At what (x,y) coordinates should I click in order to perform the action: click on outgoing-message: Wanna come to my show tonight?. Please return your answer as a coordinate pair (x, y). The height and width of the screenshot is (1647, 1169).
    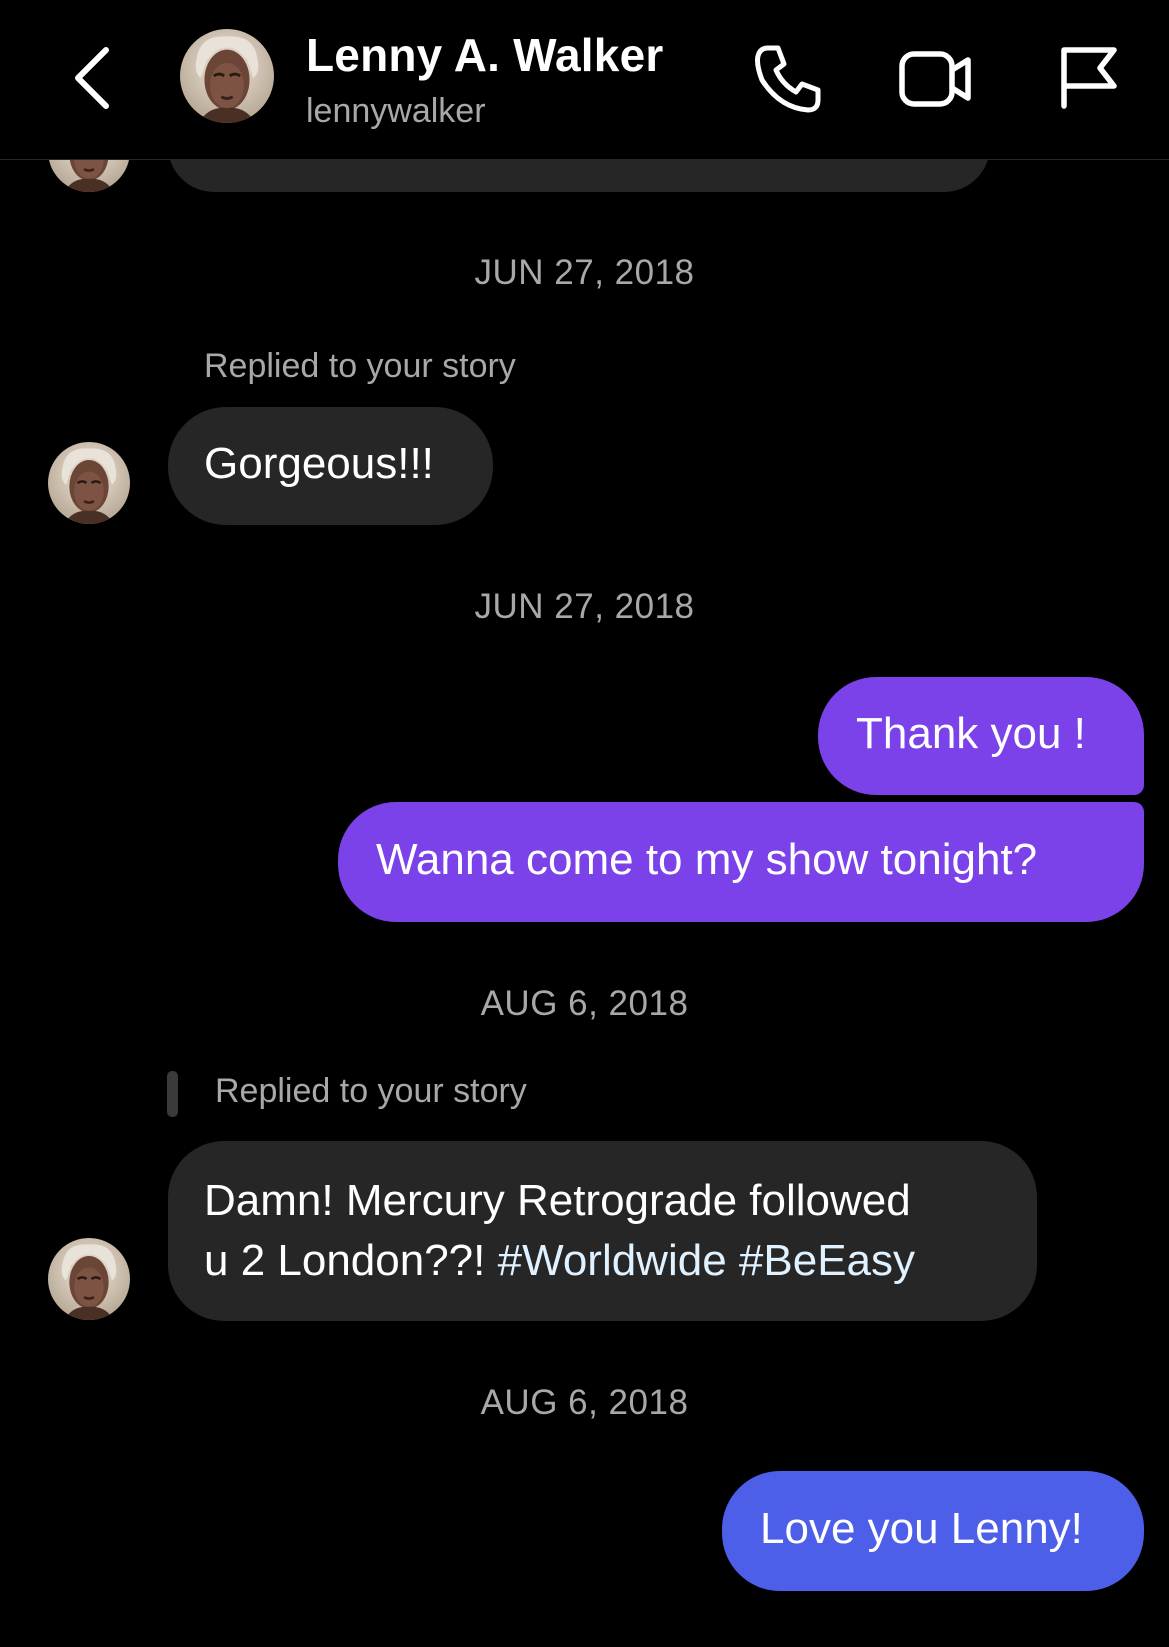
    Looking at the image, I should click on (741, 862).